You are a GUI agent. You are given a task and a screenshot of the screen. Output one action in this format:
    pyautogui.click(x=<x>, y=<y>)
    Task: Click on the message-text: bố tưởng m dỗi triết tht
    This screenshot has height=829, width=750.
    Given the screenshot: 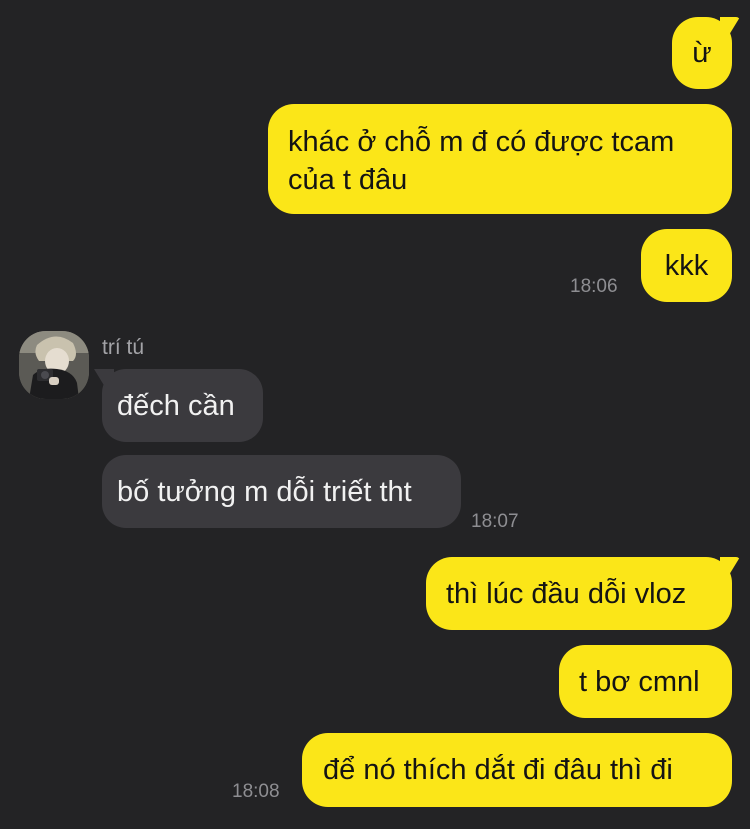 What is the action you would take?
    pyautogui.click(x=264, y=492)
    